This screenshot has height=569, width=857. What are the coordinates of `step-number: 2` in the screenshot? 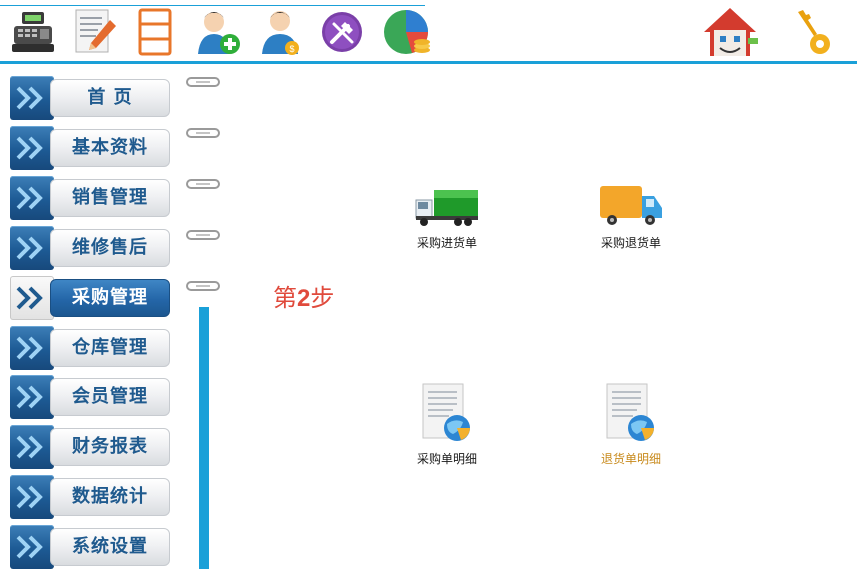 It's located at (304, 298).